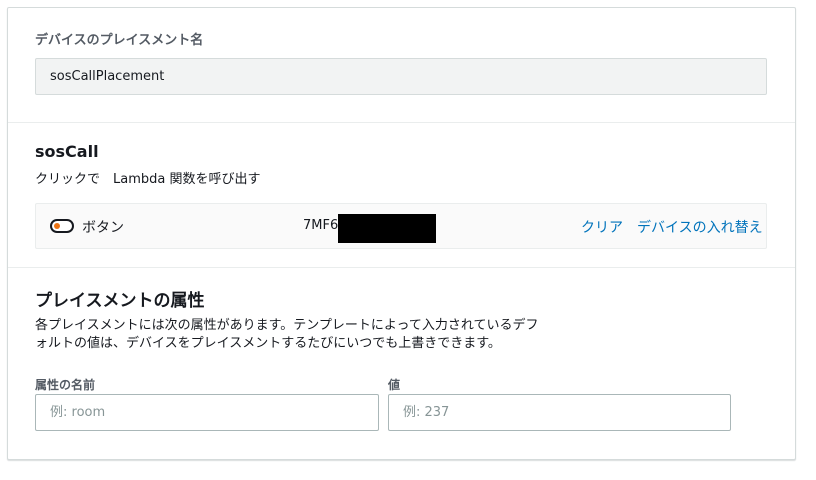 The height and width of the screenshot is (480, 816). What do you see at coordinates (65, 385) in the screenshot?
I see `attribute-name-label: 属性の名前` at bounding box center [65, 385].